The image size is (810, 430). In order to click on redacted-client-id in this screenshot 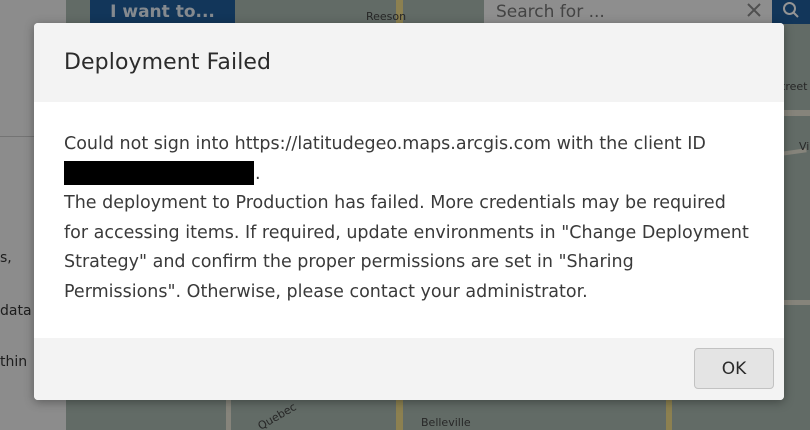, I will do `click(159, 172)`.